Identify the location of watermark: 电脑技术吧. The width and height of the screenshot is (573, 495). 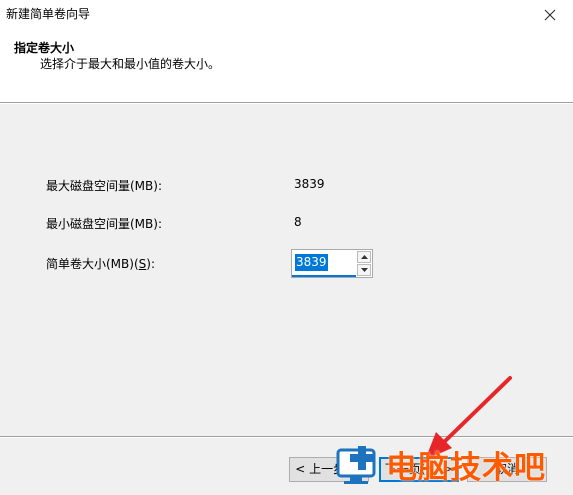
(454, 467).